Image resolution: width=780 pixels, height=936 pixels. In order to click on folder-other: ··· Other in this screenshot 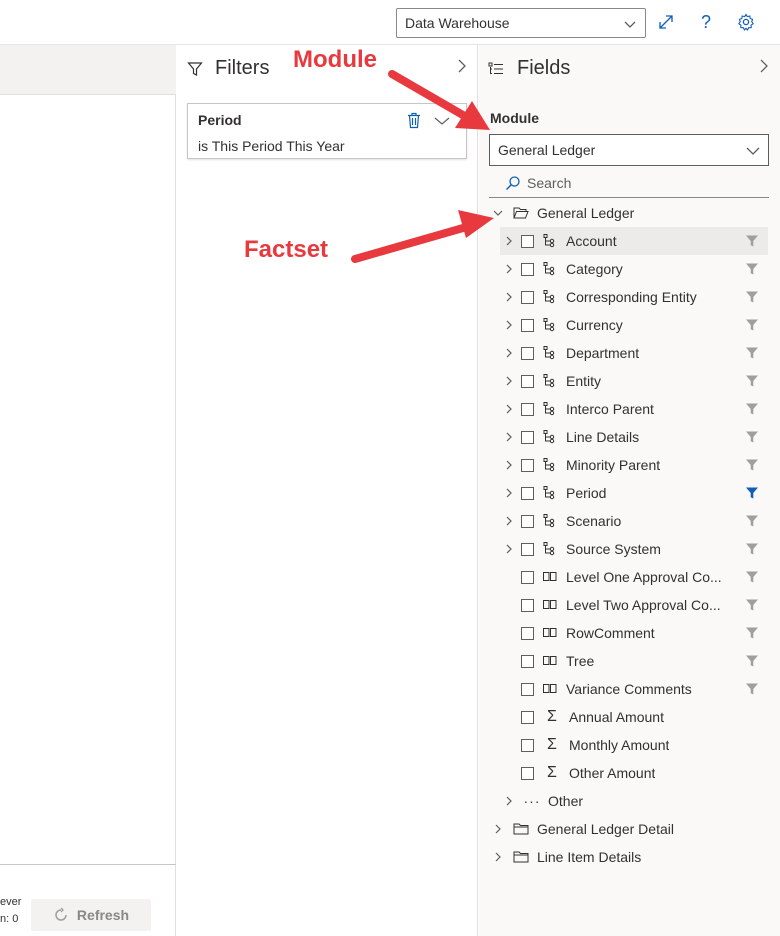, I will do `click(632, 801)`.